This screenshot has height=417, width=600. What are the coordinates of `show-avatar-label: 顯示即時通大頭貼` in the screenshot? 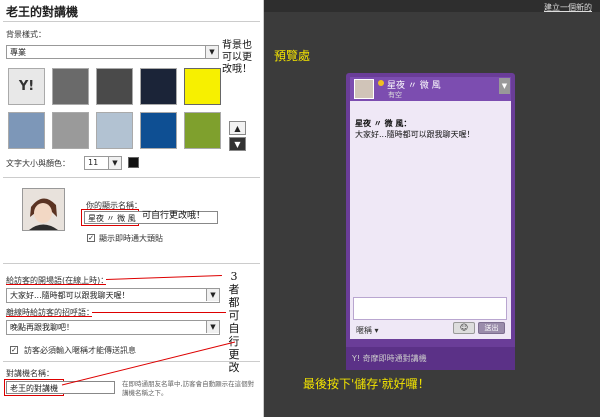 It's located at (131, 238).